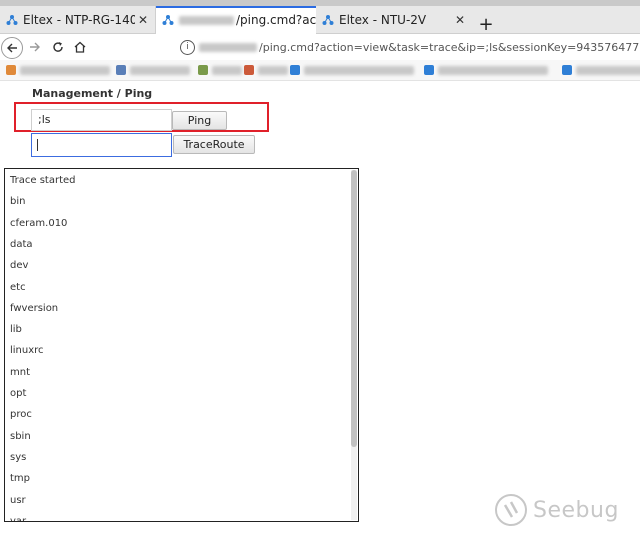 The width and height of the screenshot is (640, 540). I want to click on output-line: opt, so click(18, 393).